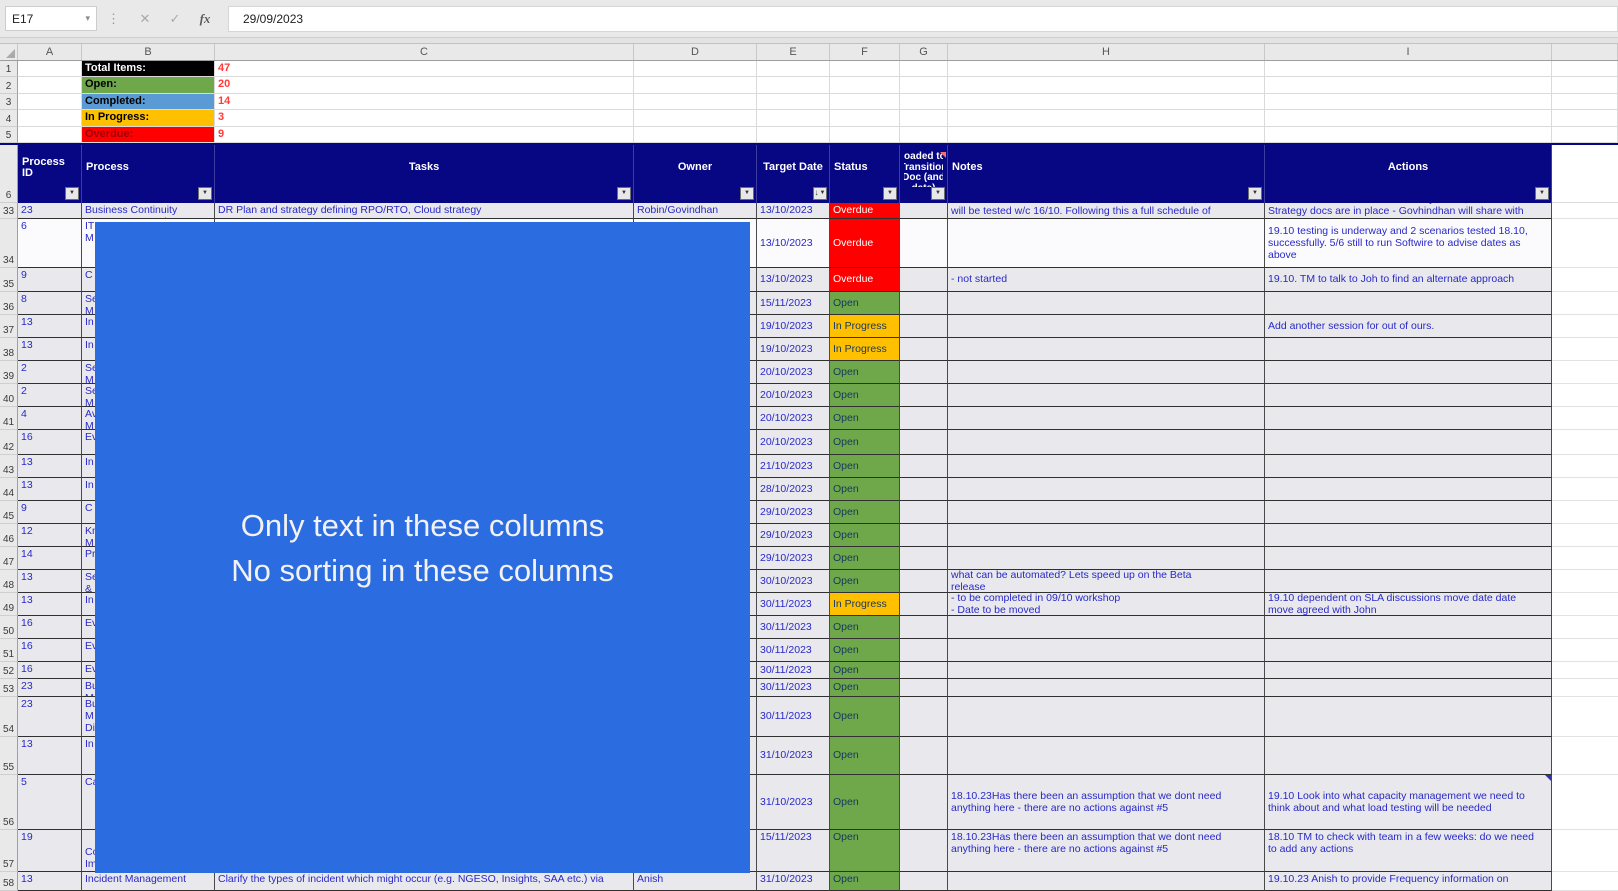 This screenshot has height=891, width=1618. Describe the element at coordinates (424, 118) in the screenshot. I see `summary-value: 3` at that location.